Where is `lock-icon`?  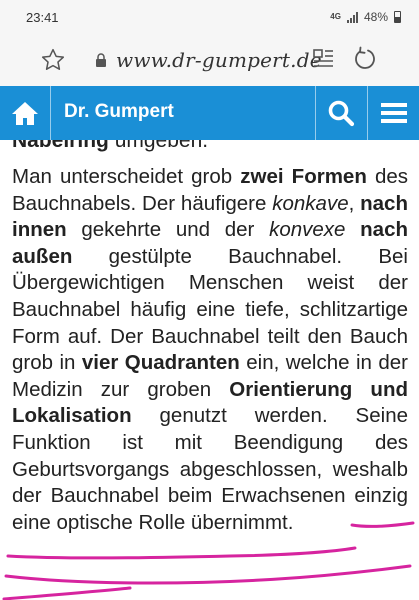 lock-icon is located at coordinates (101, 60).